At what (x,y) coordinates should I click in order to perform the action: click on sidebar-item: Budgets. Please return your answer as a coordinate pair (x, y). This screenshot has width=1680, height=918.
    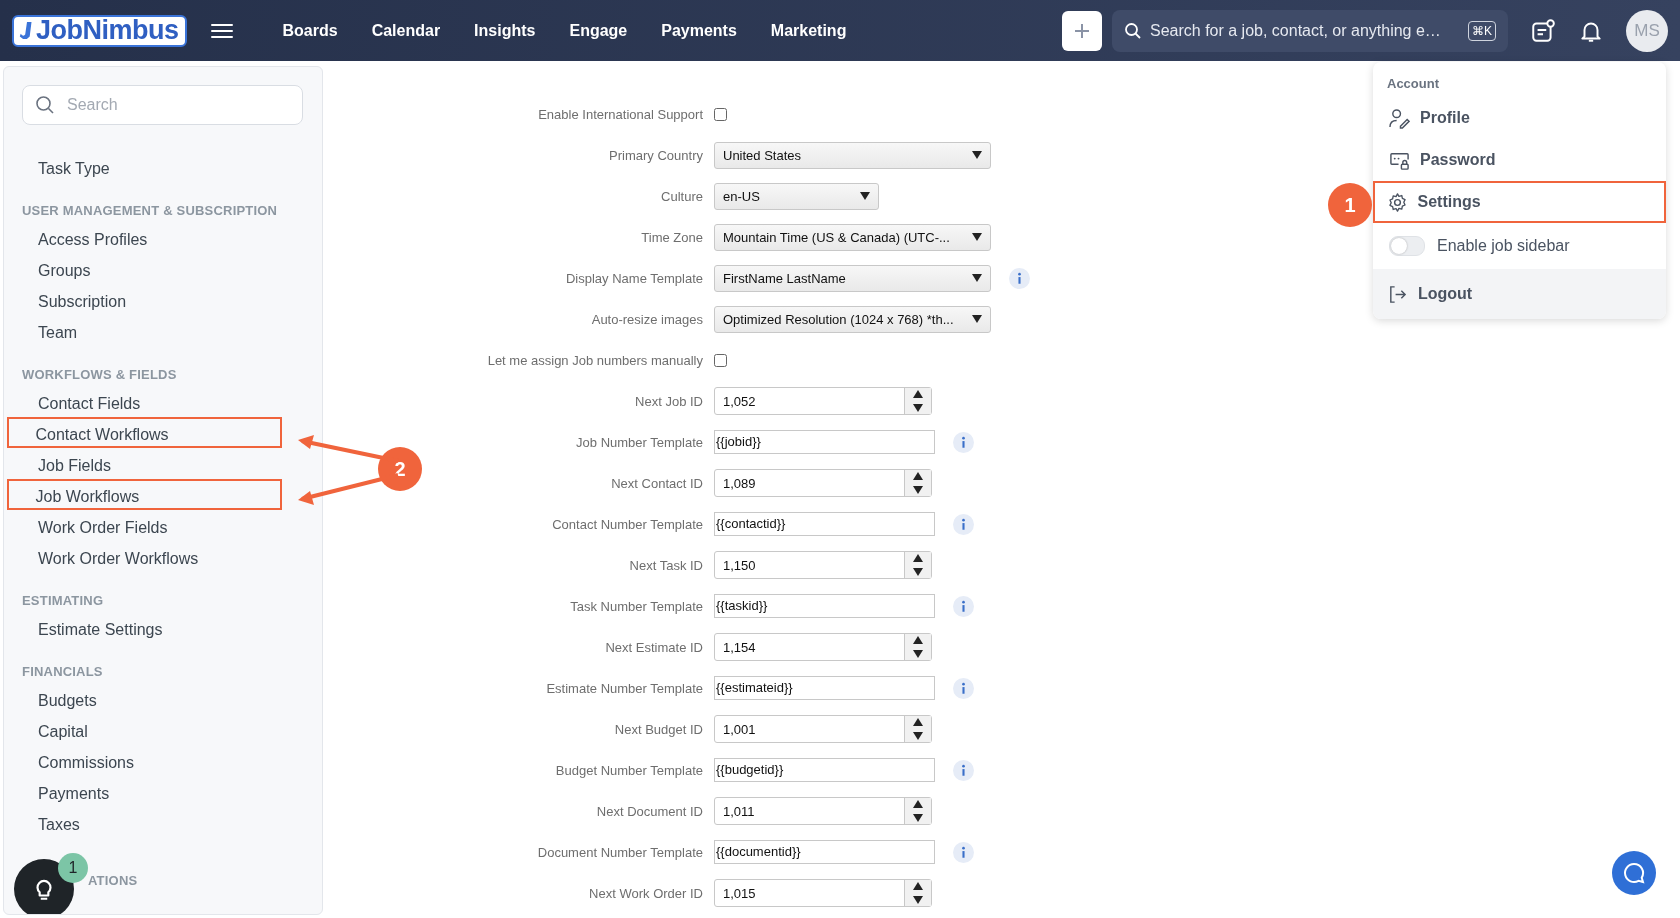
    Looking at the image, I should click on (144, 698).